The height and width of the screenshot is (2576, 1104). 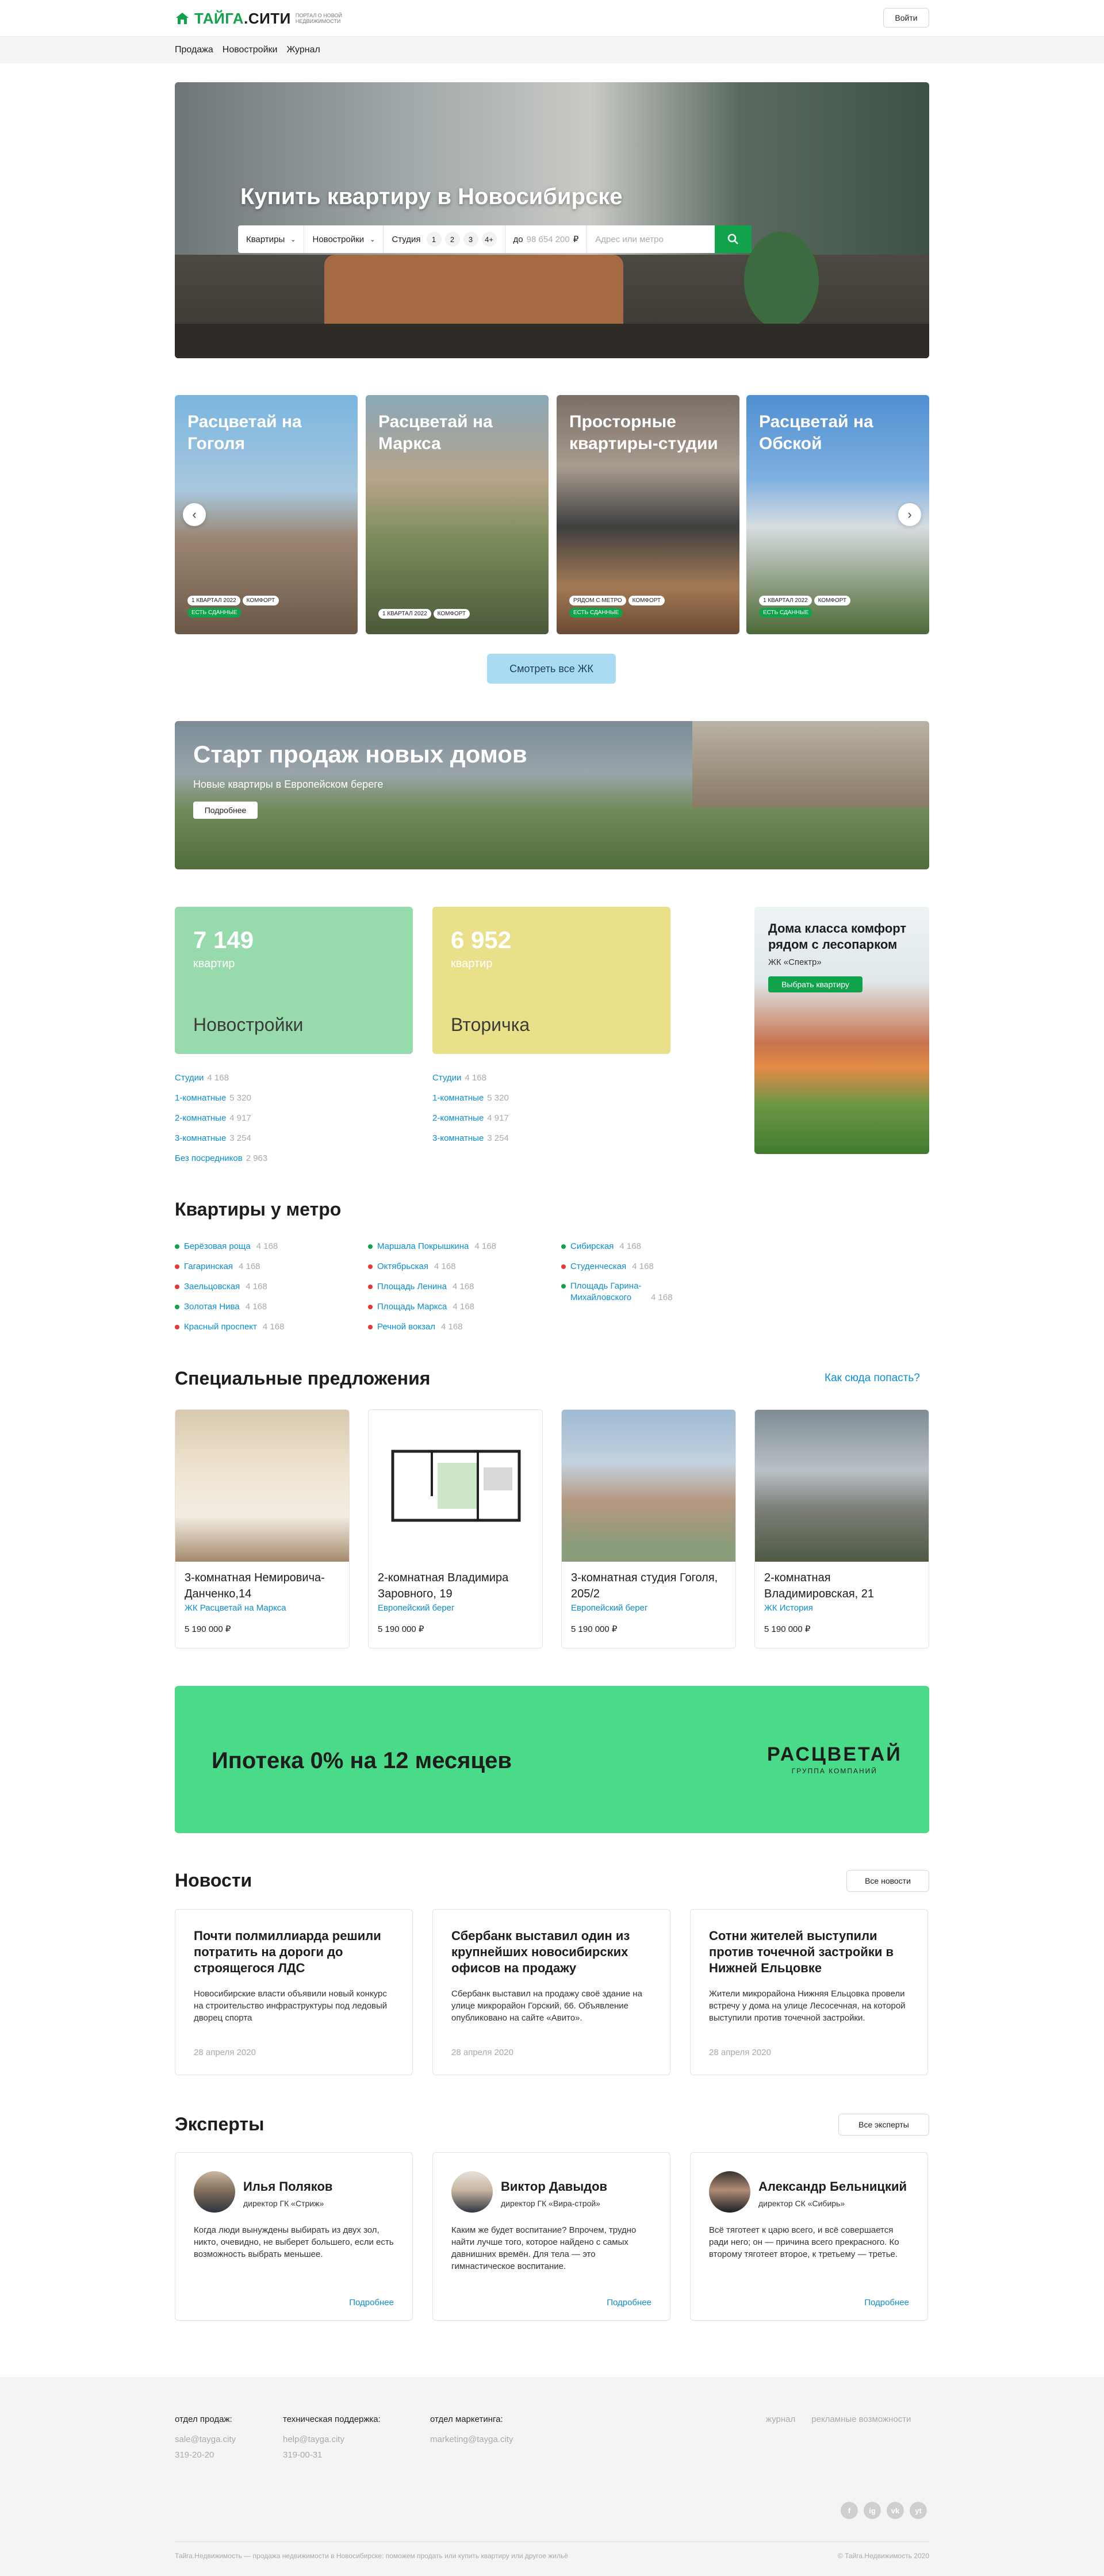 What do you see at coordinates (288, 2186) in the screenshot?
I see `expert-name: Илья Поляков` at bounding box center [288, 2186].